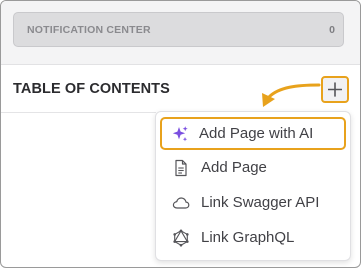 Image resolution: width=361 pixels, height=268 pixels. What do you see at coordinates (78, 112) in the screenshot?
I see `toc-divider` at bounding box center [78, 112].